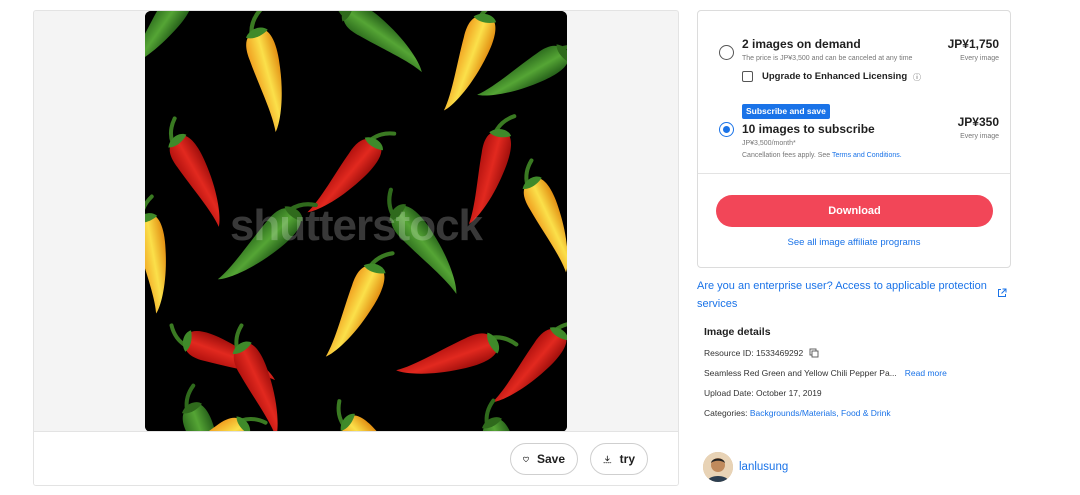  I want to click on on-demand-unit: Every image, so click(979, 58).